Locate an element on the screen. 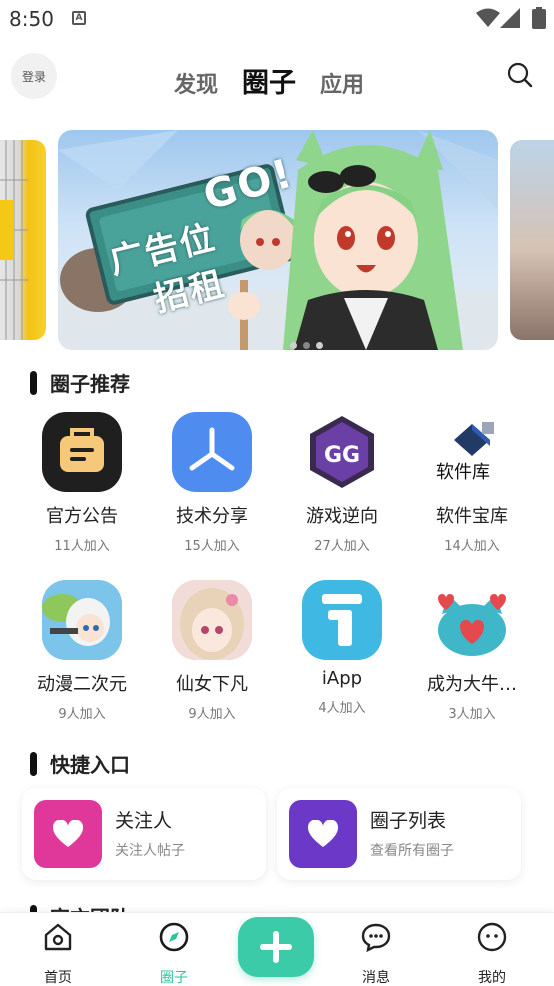 The image size is (554, 986). circle-item-tech-share: 技术分享 15人加入 is located at coordinates (212, 483).